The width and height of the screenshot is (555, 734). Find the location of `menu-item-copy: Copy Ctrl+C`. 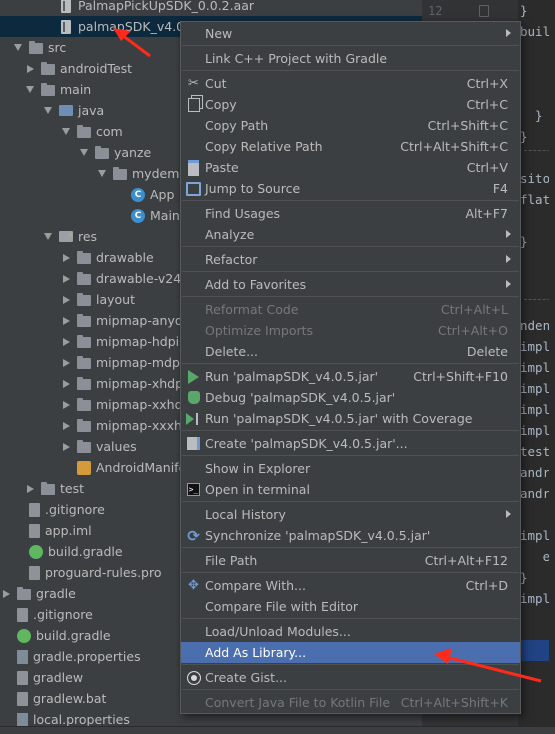

menu-item-copy: Copy Ctrl+C is located at coordinates (350, 104).